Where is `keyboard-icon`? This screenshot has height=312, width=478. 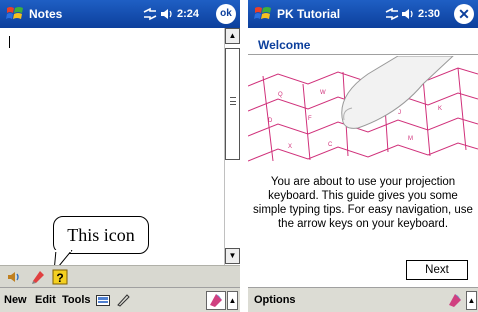
keyboard-icon is located at coordinates (103, 300).